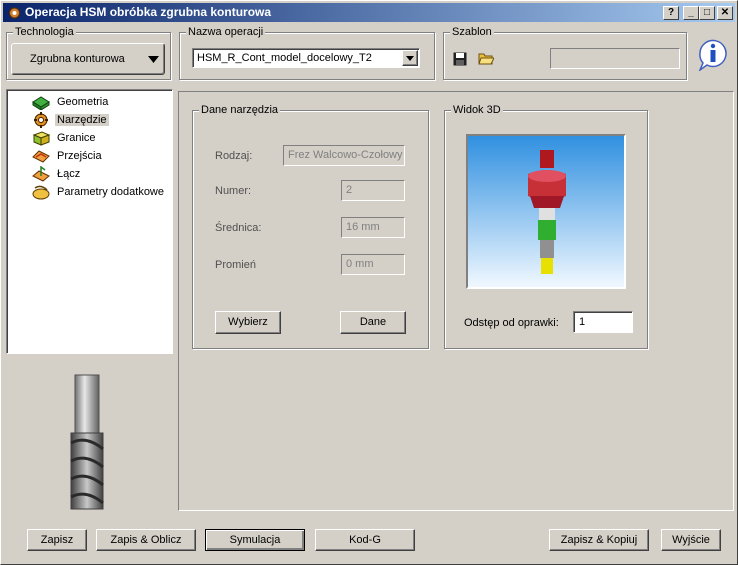 This screenshot has height=565, width=738. What do you see at coordinates (146, 540) in the screenshot?
I see `zapis-oblicz-button: Zapis & Oblicz` at bounding box center [146, 540].